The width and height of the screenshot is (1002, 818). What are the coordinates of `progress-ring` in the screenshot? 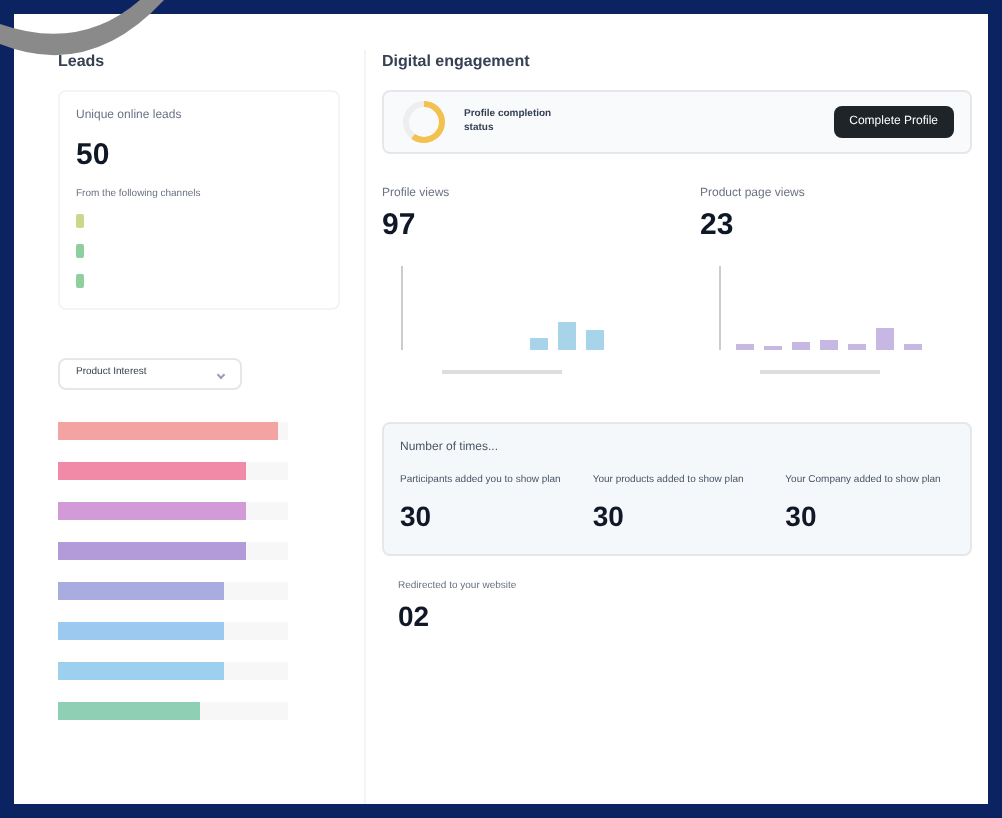 It's located at (424, 122).